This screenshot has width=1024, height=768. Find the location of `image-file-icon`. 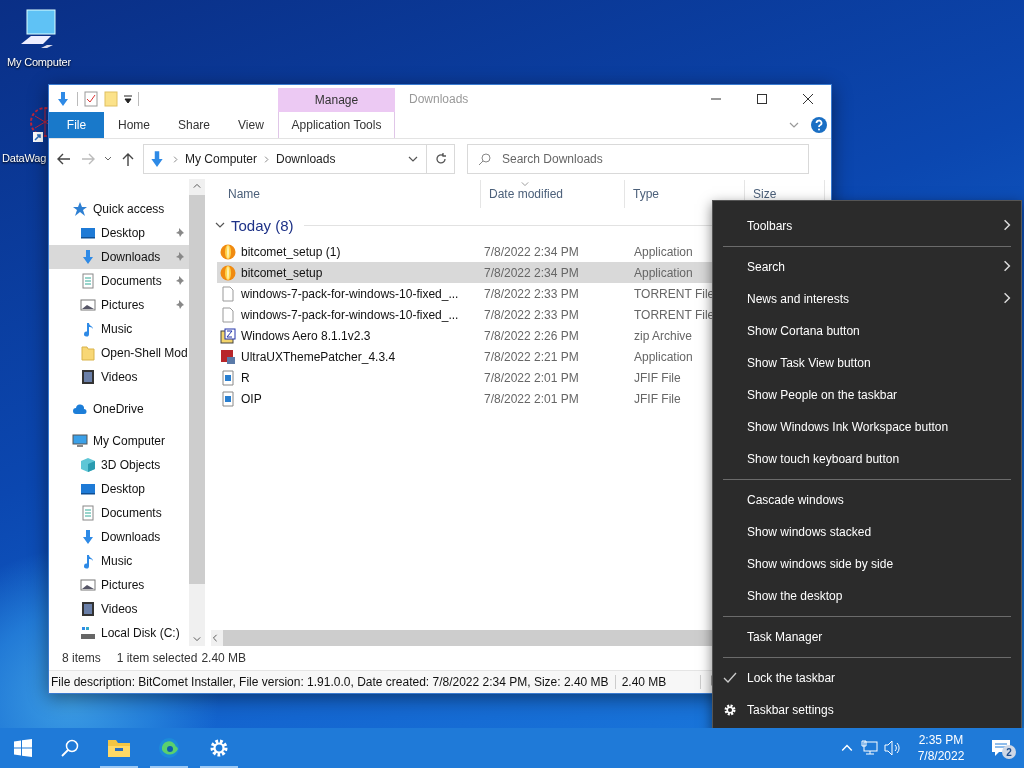

image-file-icon is located at coordinates (228, 398).